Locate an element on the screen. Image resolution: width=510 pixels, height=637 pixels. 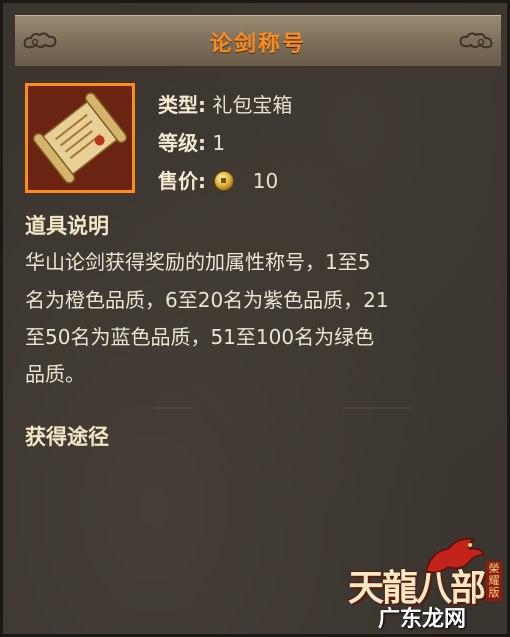
item-price-value: 10 is located at coordinates (265, 181).